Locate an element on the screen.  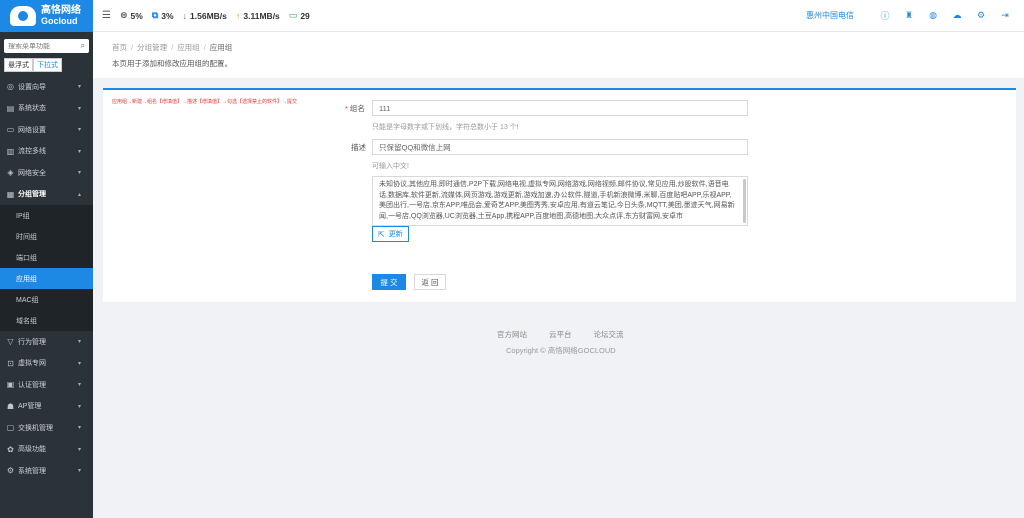
sub-item-mac-group: MAC组 is located at coordinates (46, 299).